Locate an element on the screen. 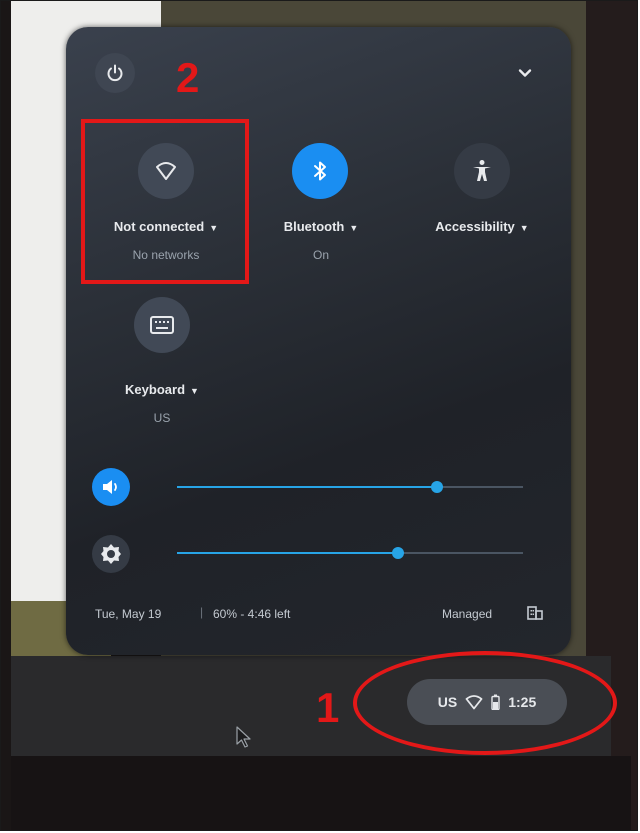  brightness-button is located at coordinates (111, 554).